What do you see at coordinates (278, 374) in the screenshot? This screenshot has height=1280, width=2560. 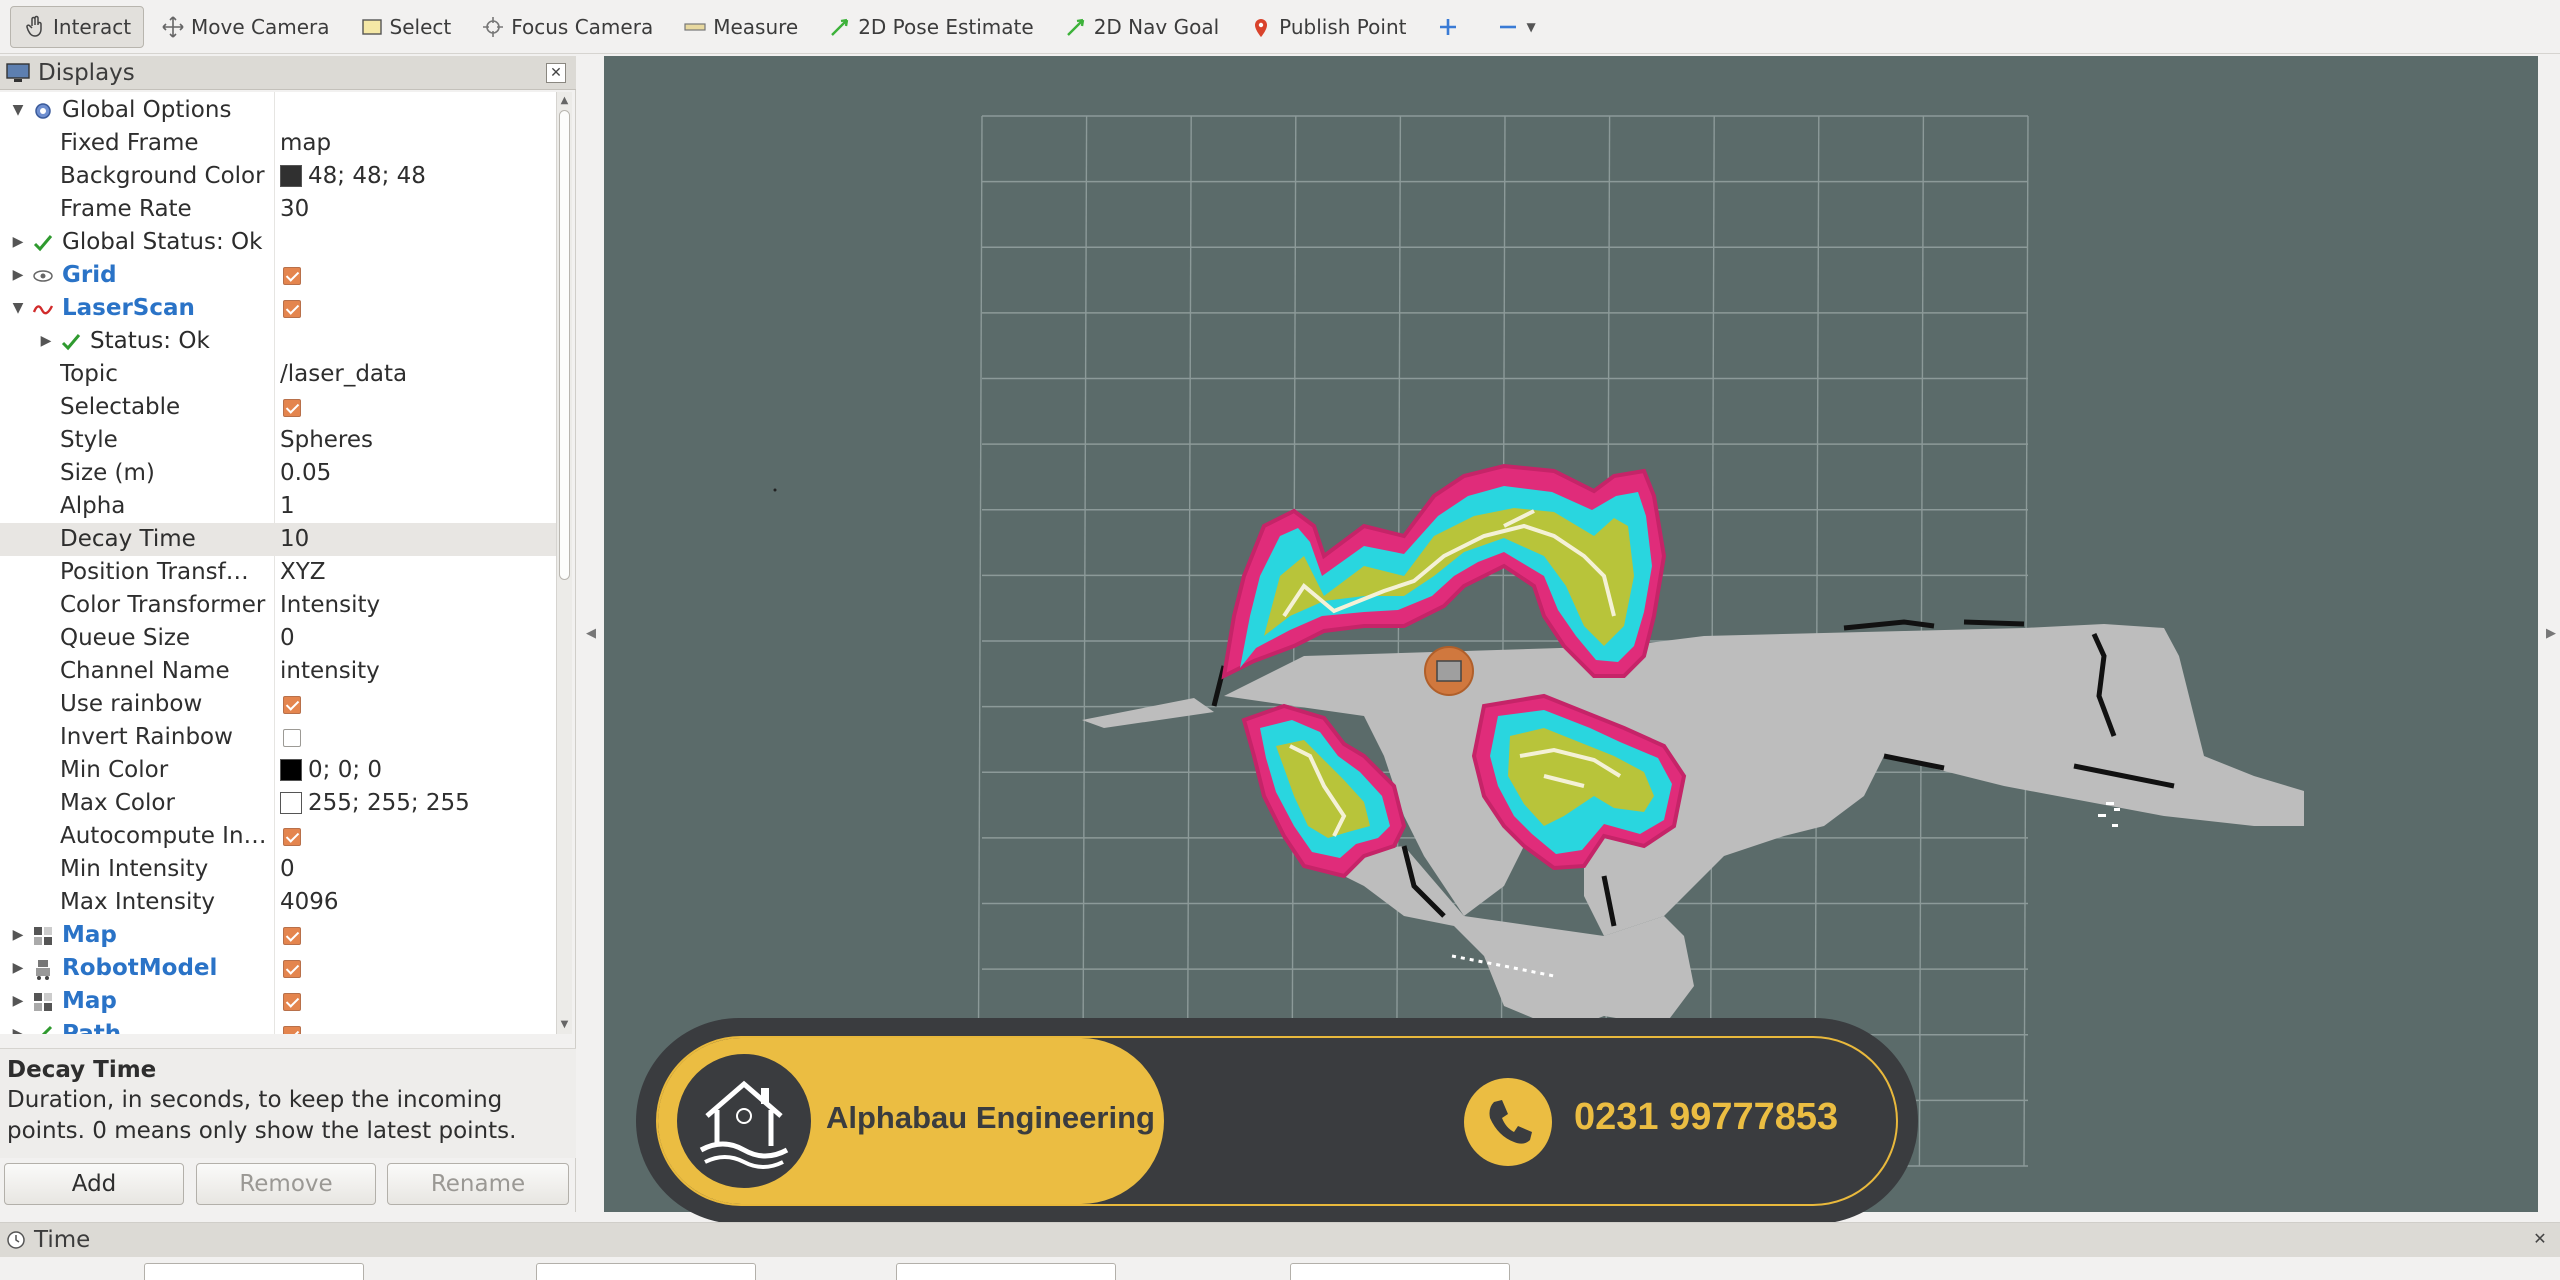 I see `tree-row: Topic/laser_data` at bounding box center [278, 374].